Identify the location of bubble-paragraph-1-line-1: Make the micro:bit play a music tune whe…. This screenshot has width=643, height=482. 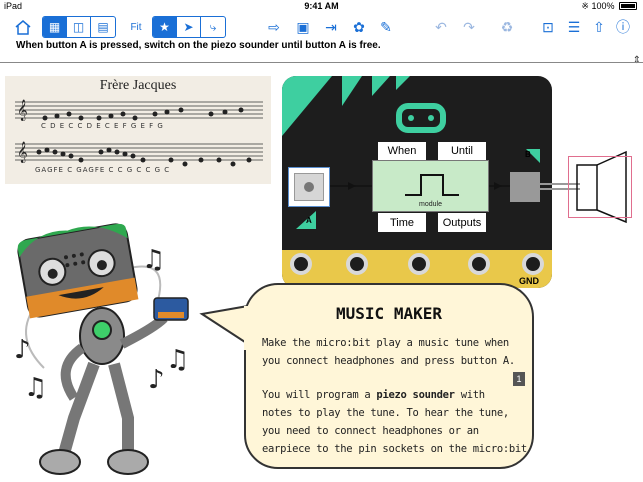
(385, 343).